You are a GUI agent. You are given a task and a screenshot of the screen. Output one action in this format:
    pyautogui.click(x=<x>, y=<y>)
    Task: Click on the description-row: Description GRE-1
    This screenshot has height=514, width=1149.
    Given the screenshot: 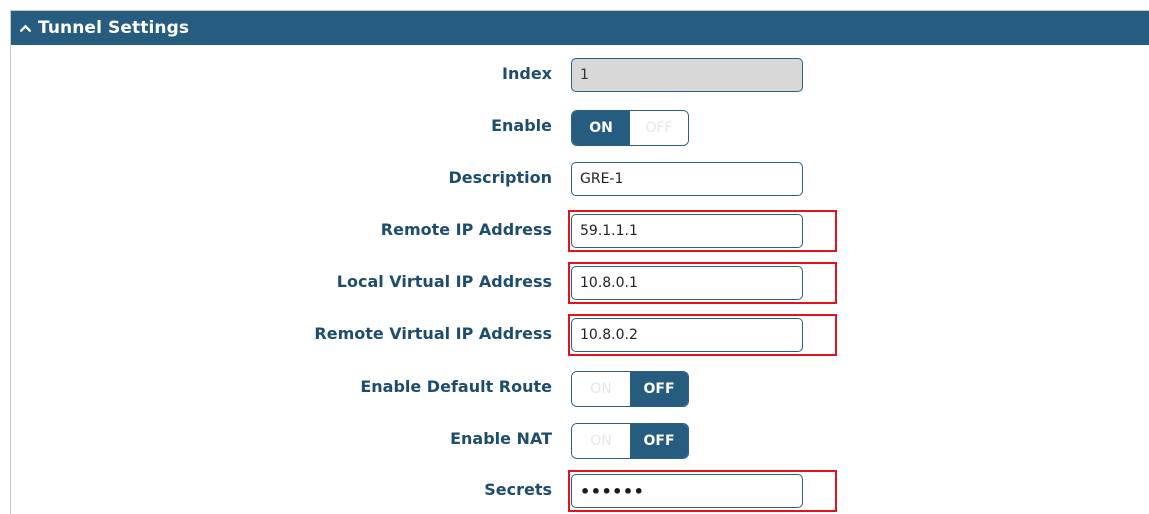 What is the action you would take?
    pyautogui.click(x=580, y=179)
    